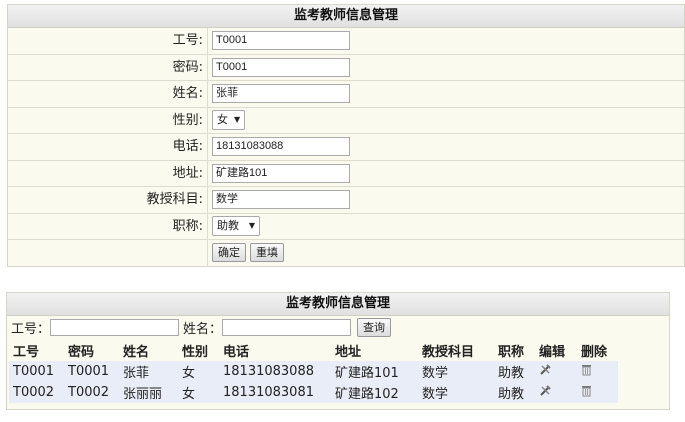 This screenshot has width=685, height=422. What do you see at coordinates (456, 350) in the screenshot?
I see `col-header: 教授科目` at bounding box center [456, 350].